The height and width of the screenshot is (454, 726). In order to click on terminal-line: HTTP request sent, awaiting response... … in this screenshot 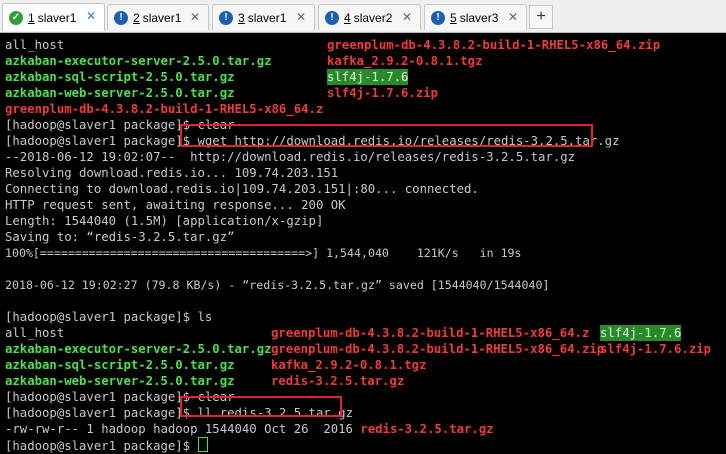, I will do `click(175, 205)`.